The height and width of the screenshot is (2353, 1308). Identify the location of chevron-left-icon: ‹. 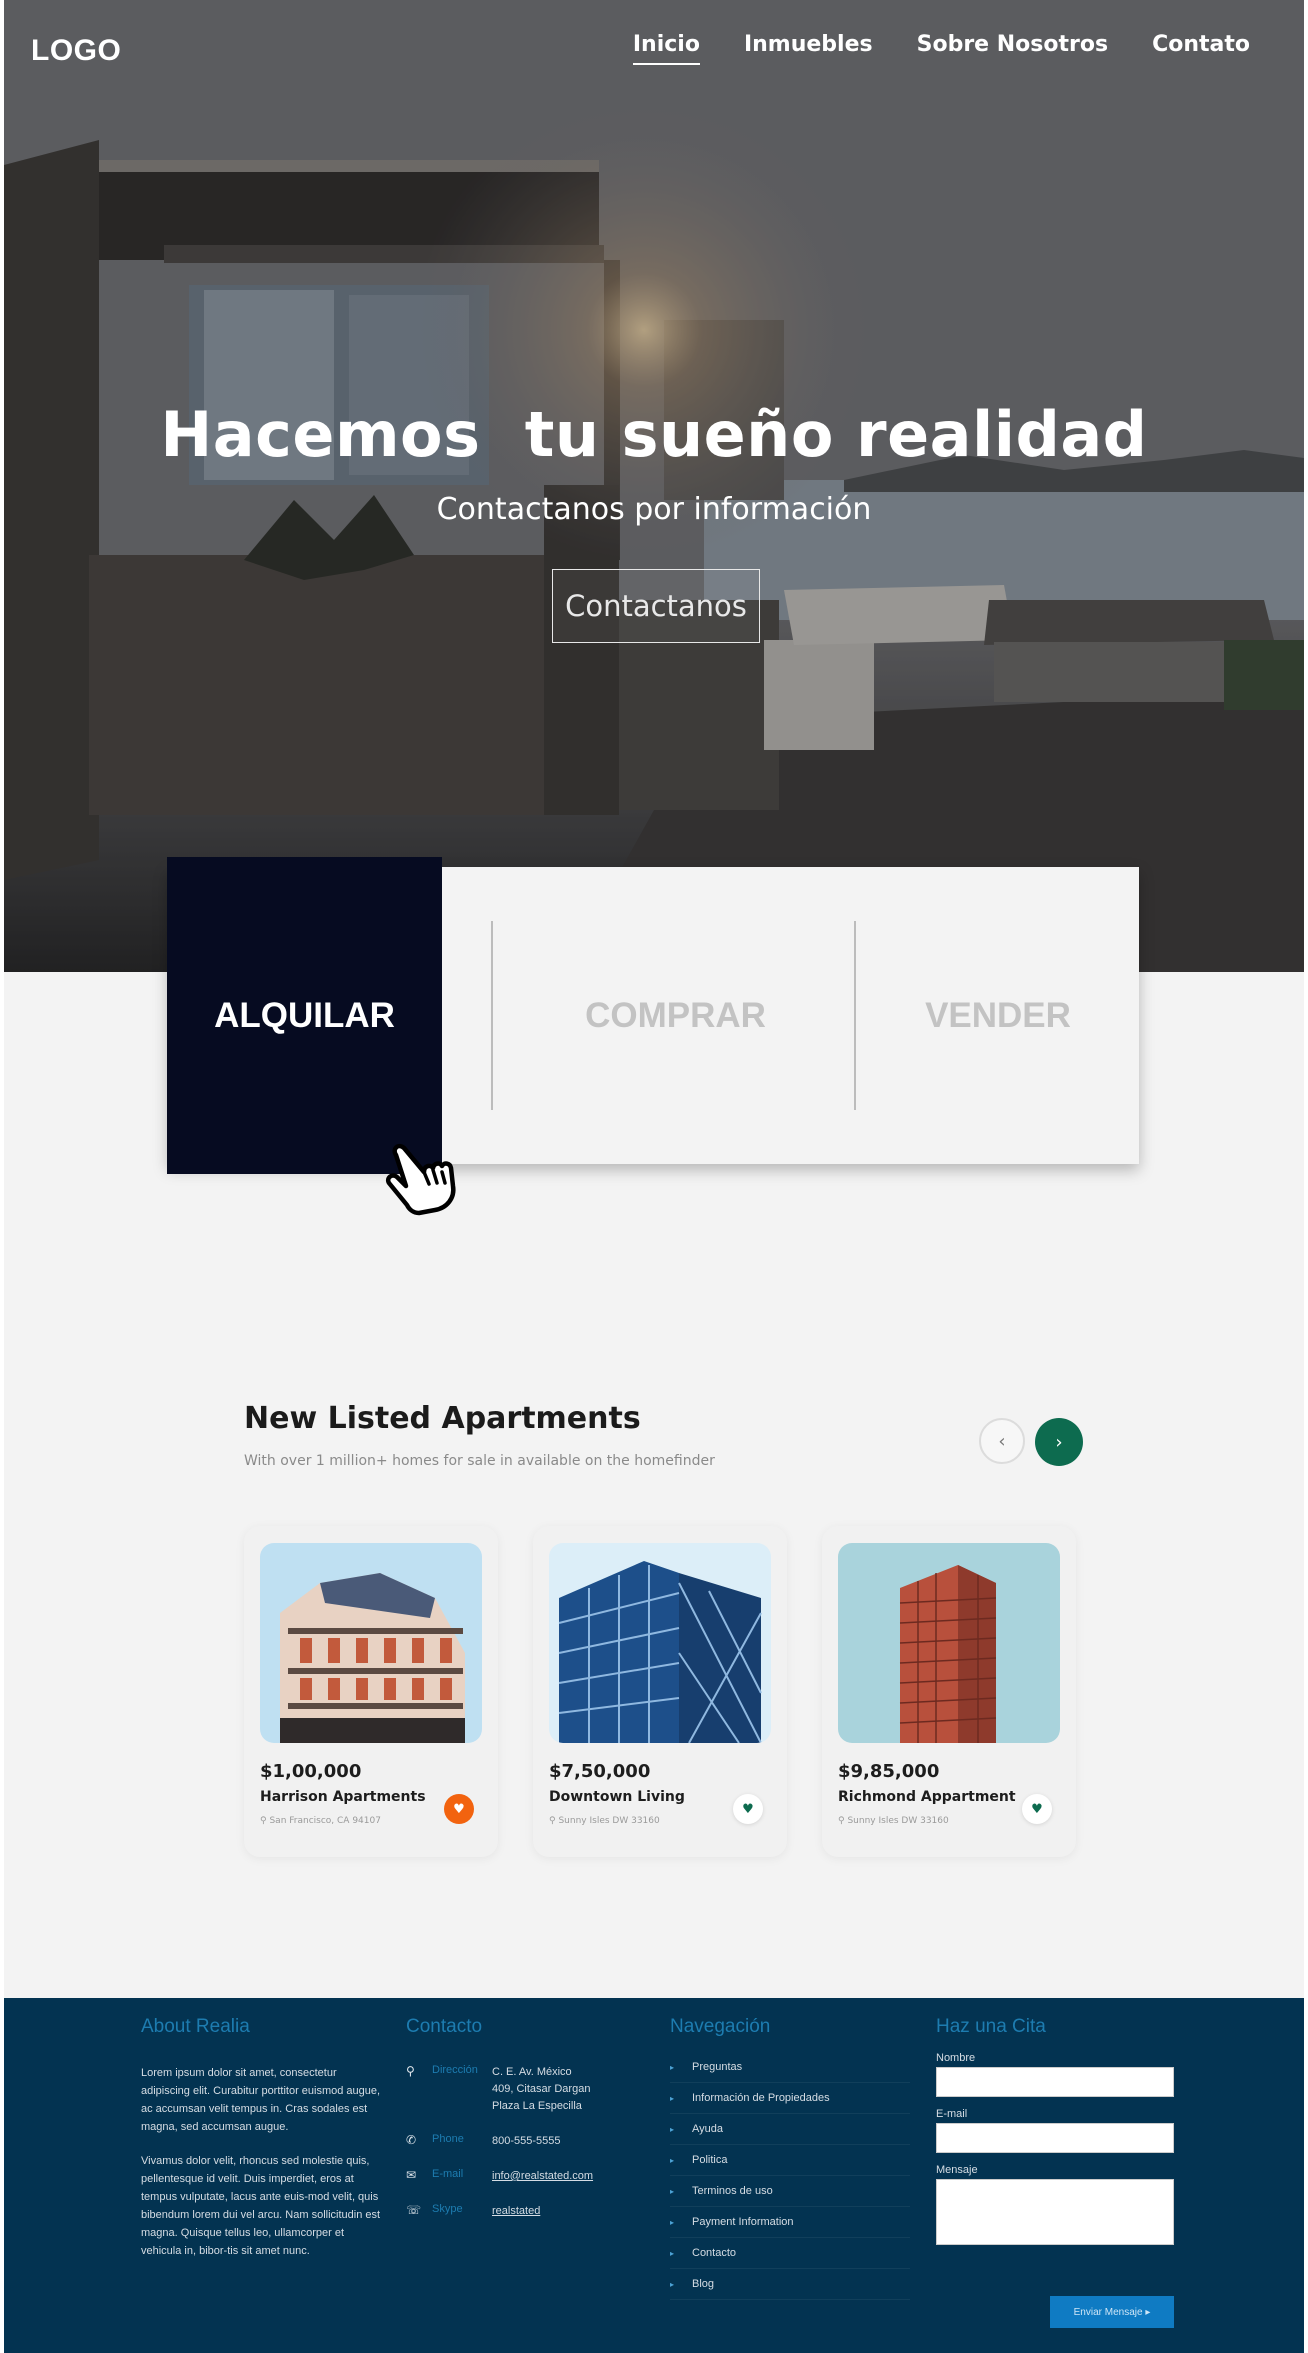
(1002, 1441).